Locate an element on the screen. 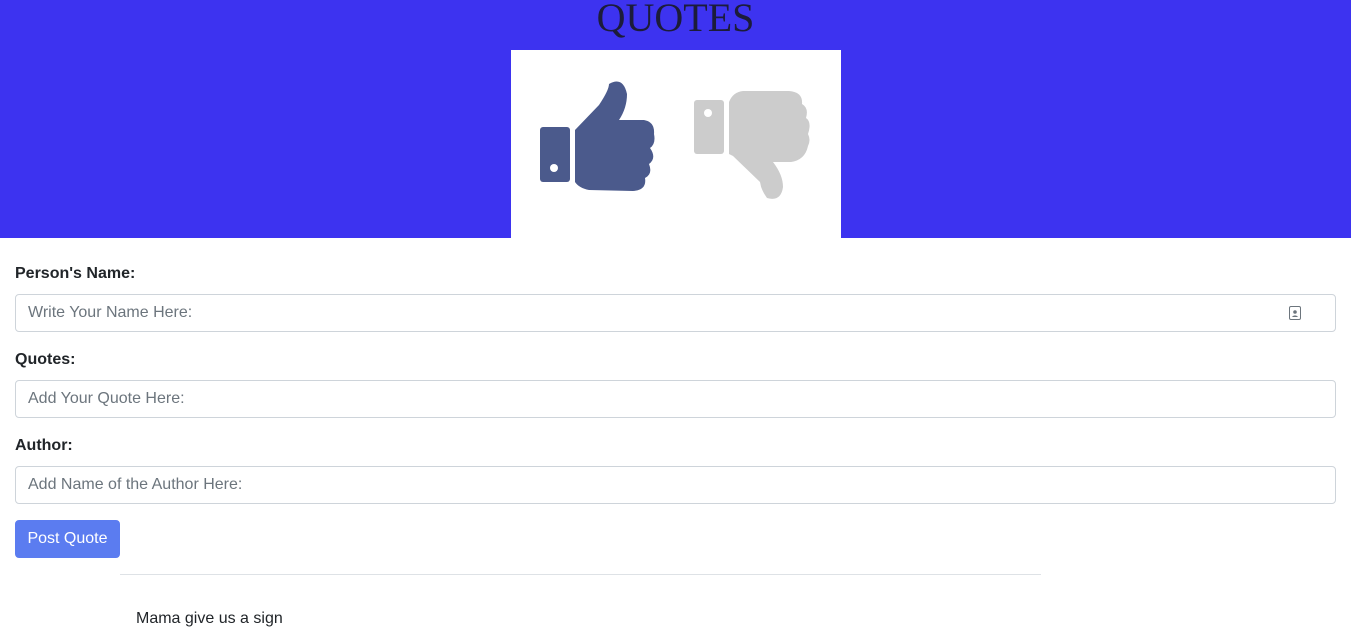 The height and width of the screenshot is (638, 1351). author-input is located at coordinates (675, 485).